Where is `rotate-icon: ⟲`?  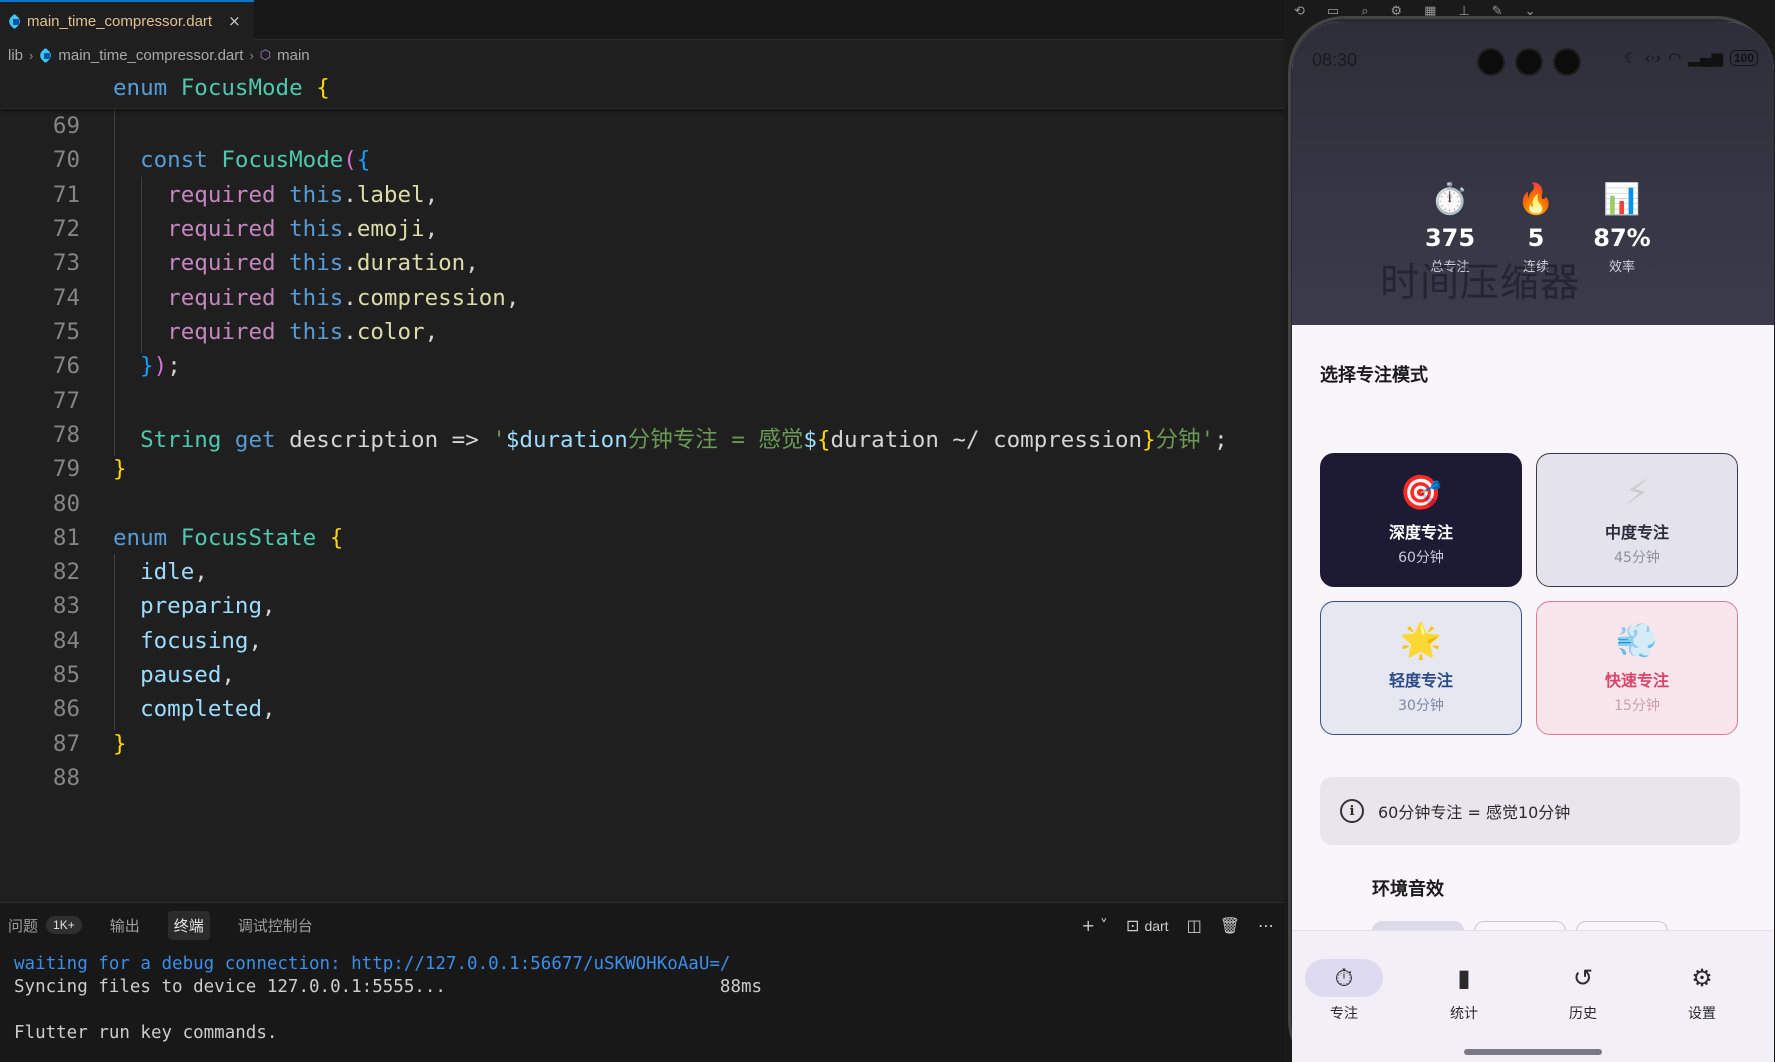
rotate-icon: ⟲ is located at coordinates (1299, 11).